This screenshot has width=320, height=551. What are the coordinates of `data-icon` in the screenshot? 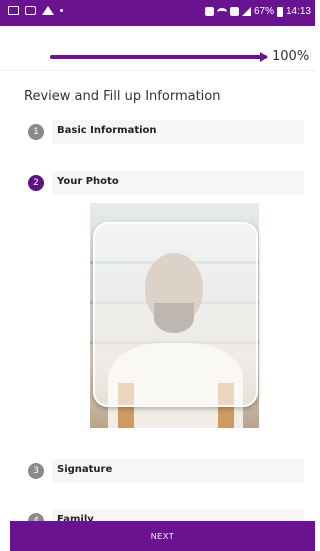 It's located at (234, 11).